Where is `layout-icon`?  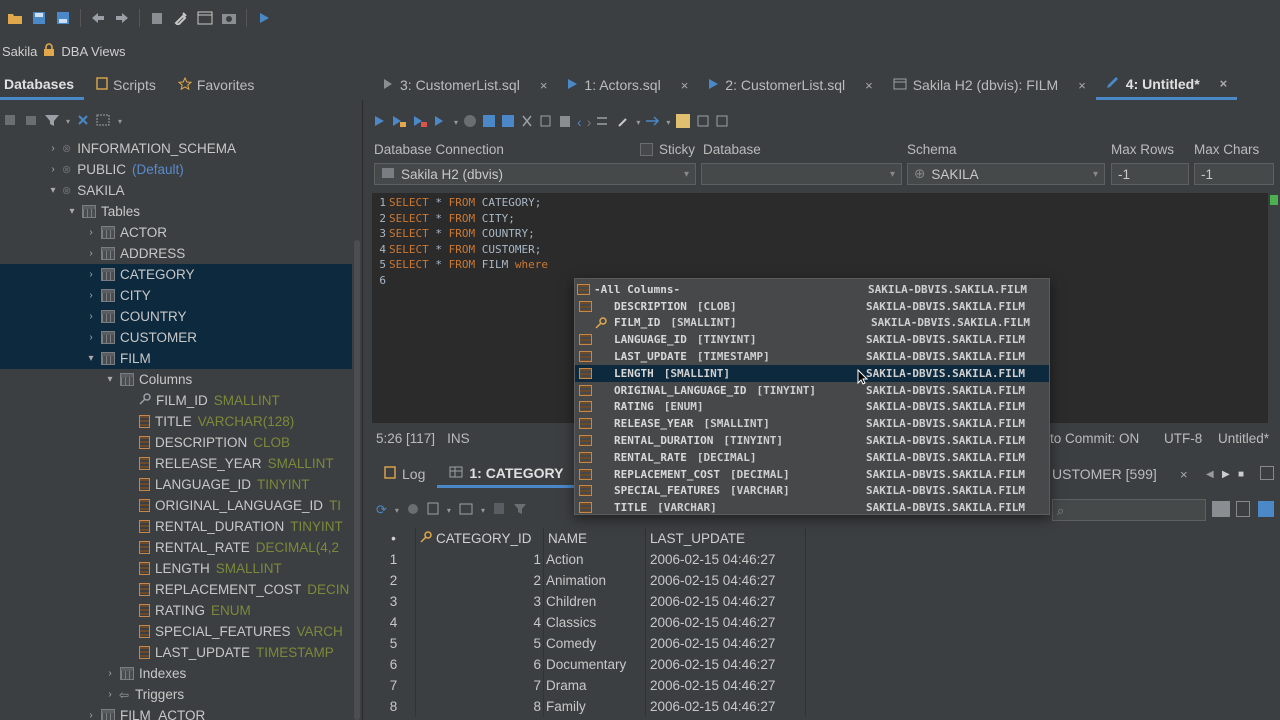
layout-icon is located at coordinates (104, 121).